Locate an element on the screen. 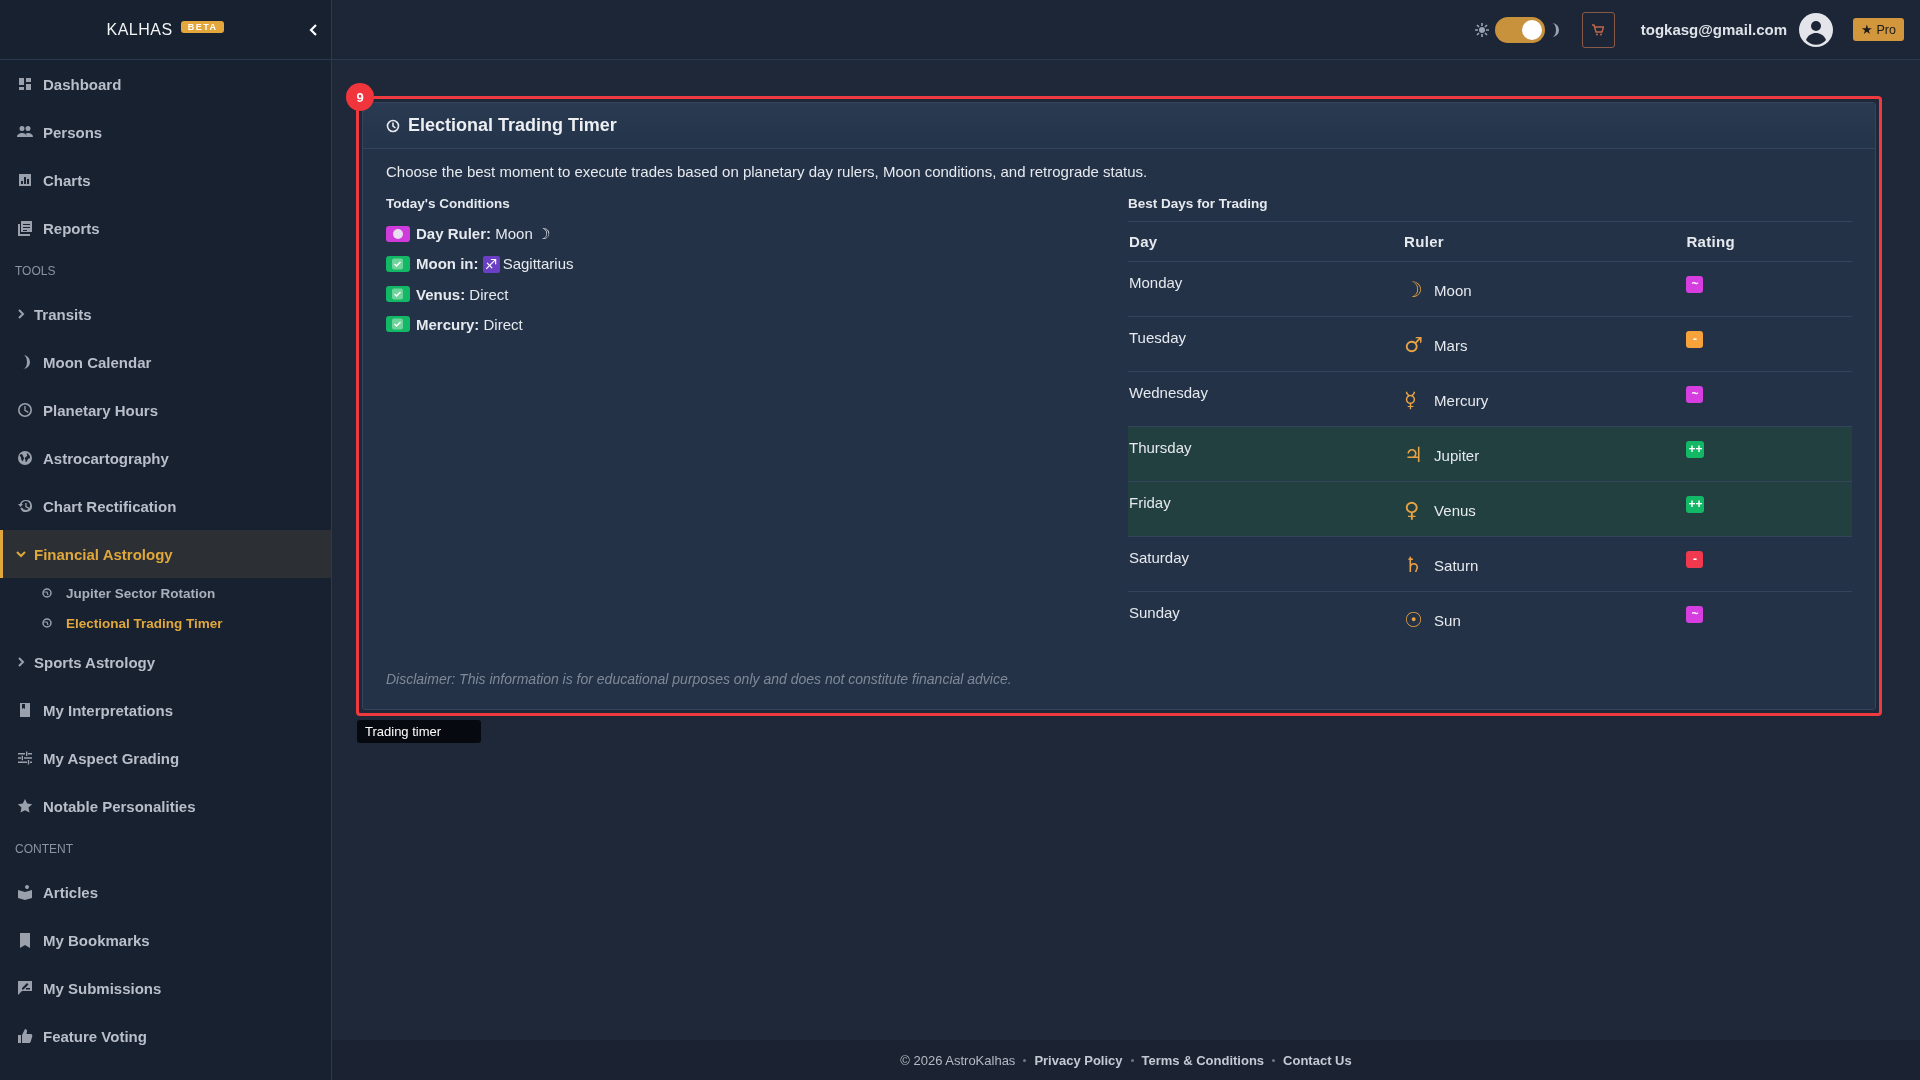 The width and height of the screenshot is (1920, 1080). ruler-cell: Sun is located at coordinates (1447, 620).